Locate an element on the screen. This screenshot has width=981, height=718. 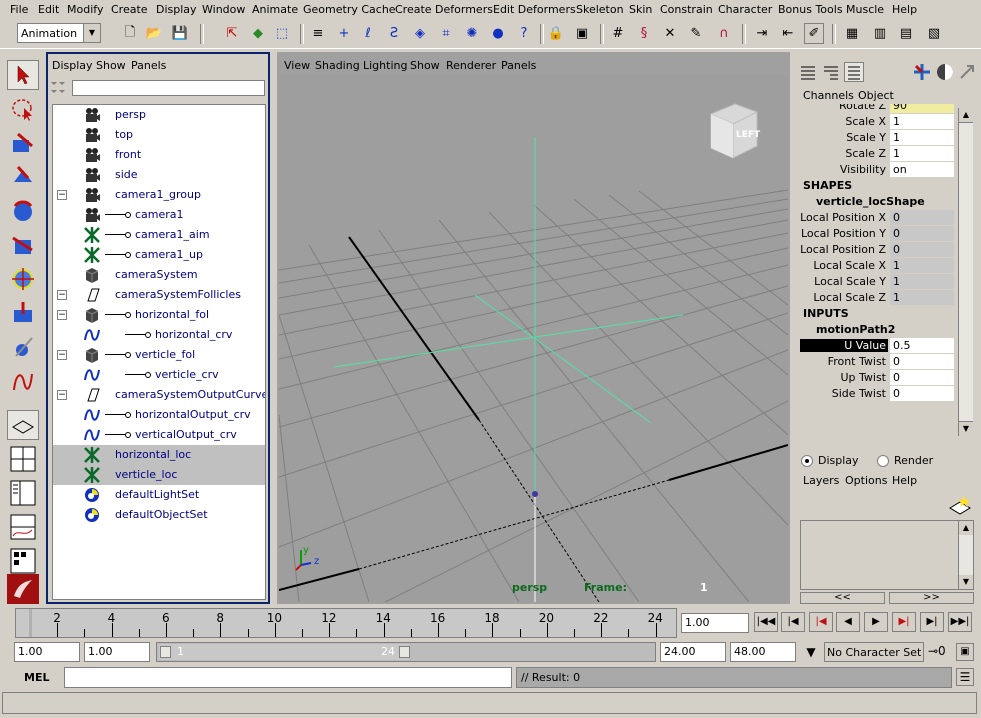
save-scene-icon: 💾 is located at coordinates (180, 33).